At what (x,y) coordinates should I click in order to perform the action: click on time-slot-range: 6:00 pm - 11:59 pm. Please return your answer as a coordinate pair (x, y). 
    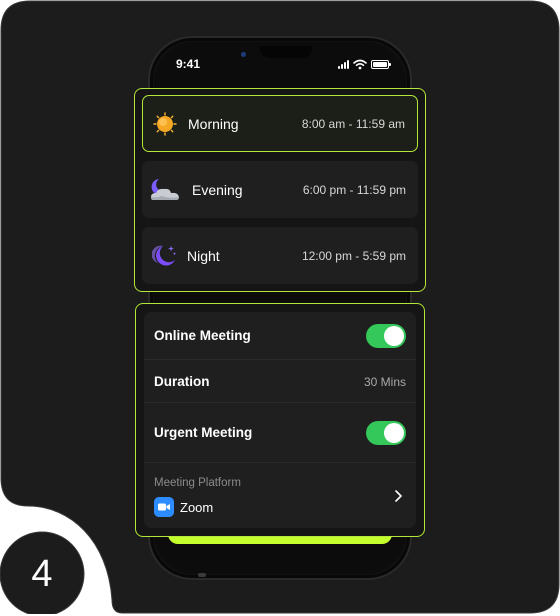
    Looking at the image, I should click on (354, 189).